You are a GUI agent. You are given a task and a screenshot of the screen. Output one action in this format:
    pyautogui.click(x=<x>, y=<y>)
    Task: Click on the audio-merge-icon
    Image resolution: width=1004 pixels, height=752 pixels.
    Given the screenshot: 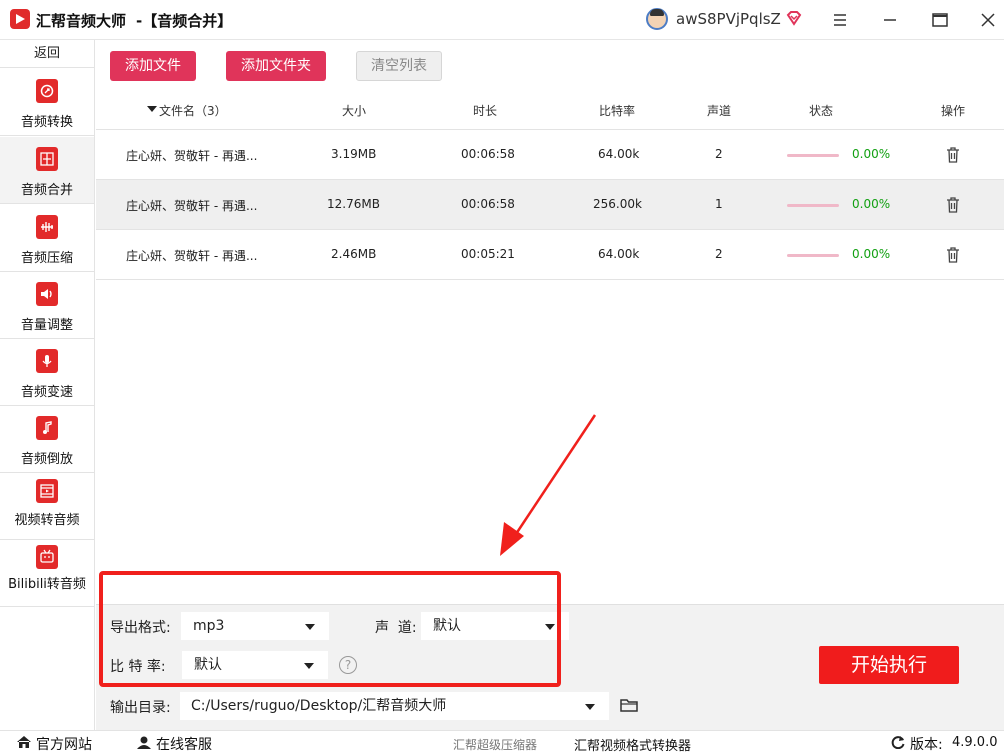 What is the action you would take?
    pyautogui.click(x=47, y=159)
    